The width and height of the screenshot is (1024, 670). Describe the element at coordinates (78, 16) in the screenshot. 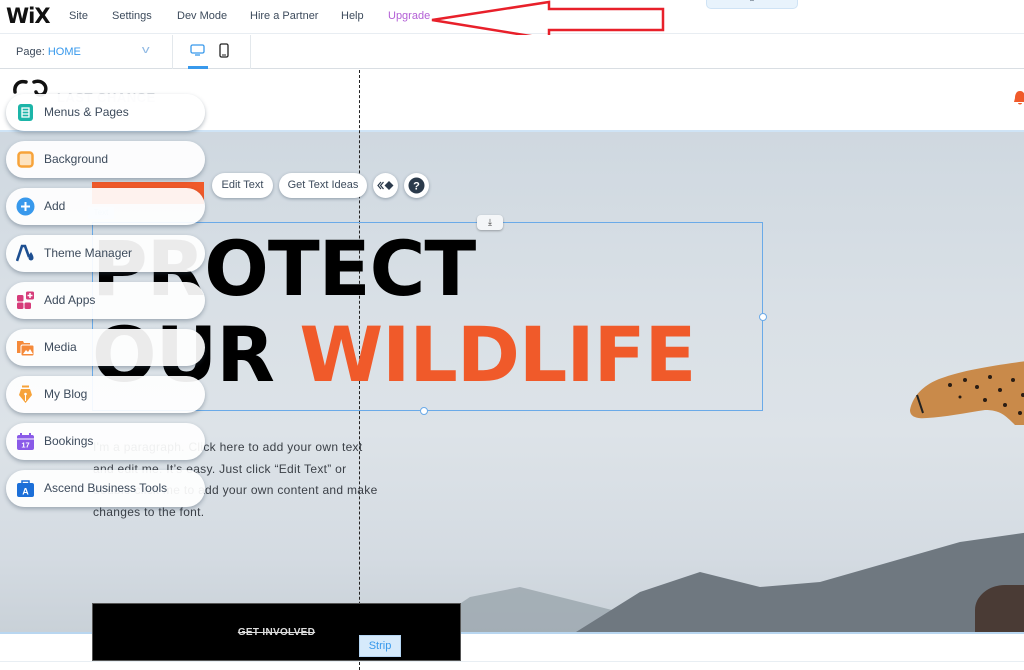

I see `menu-site: Site` at that location.